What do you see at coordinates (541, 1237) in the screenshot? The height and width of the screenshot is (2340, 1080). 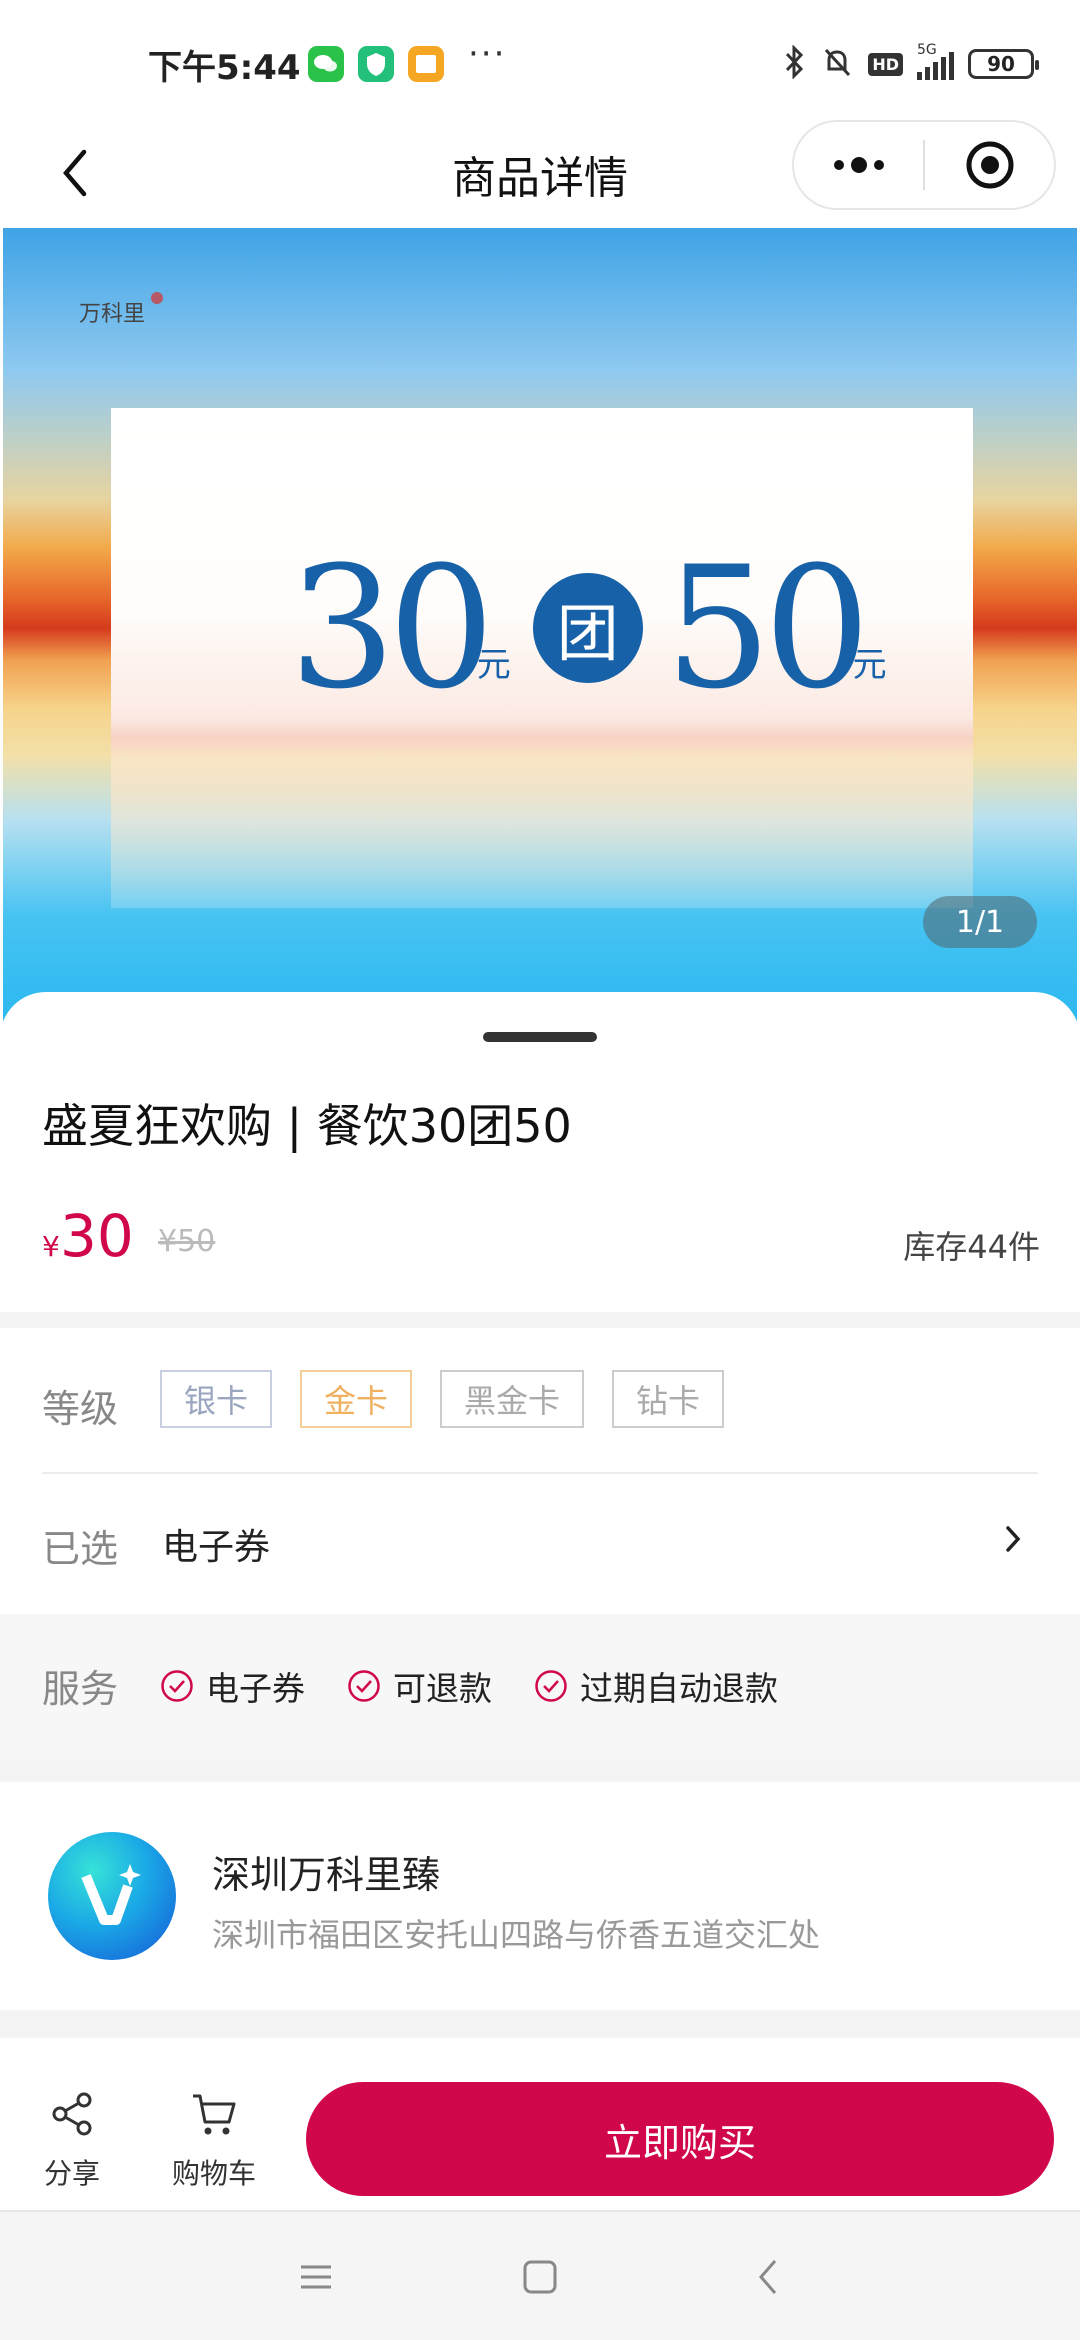 I see `price-row: ¥ 30 ¥50 库存44件` at bounding box center [541, 1237].